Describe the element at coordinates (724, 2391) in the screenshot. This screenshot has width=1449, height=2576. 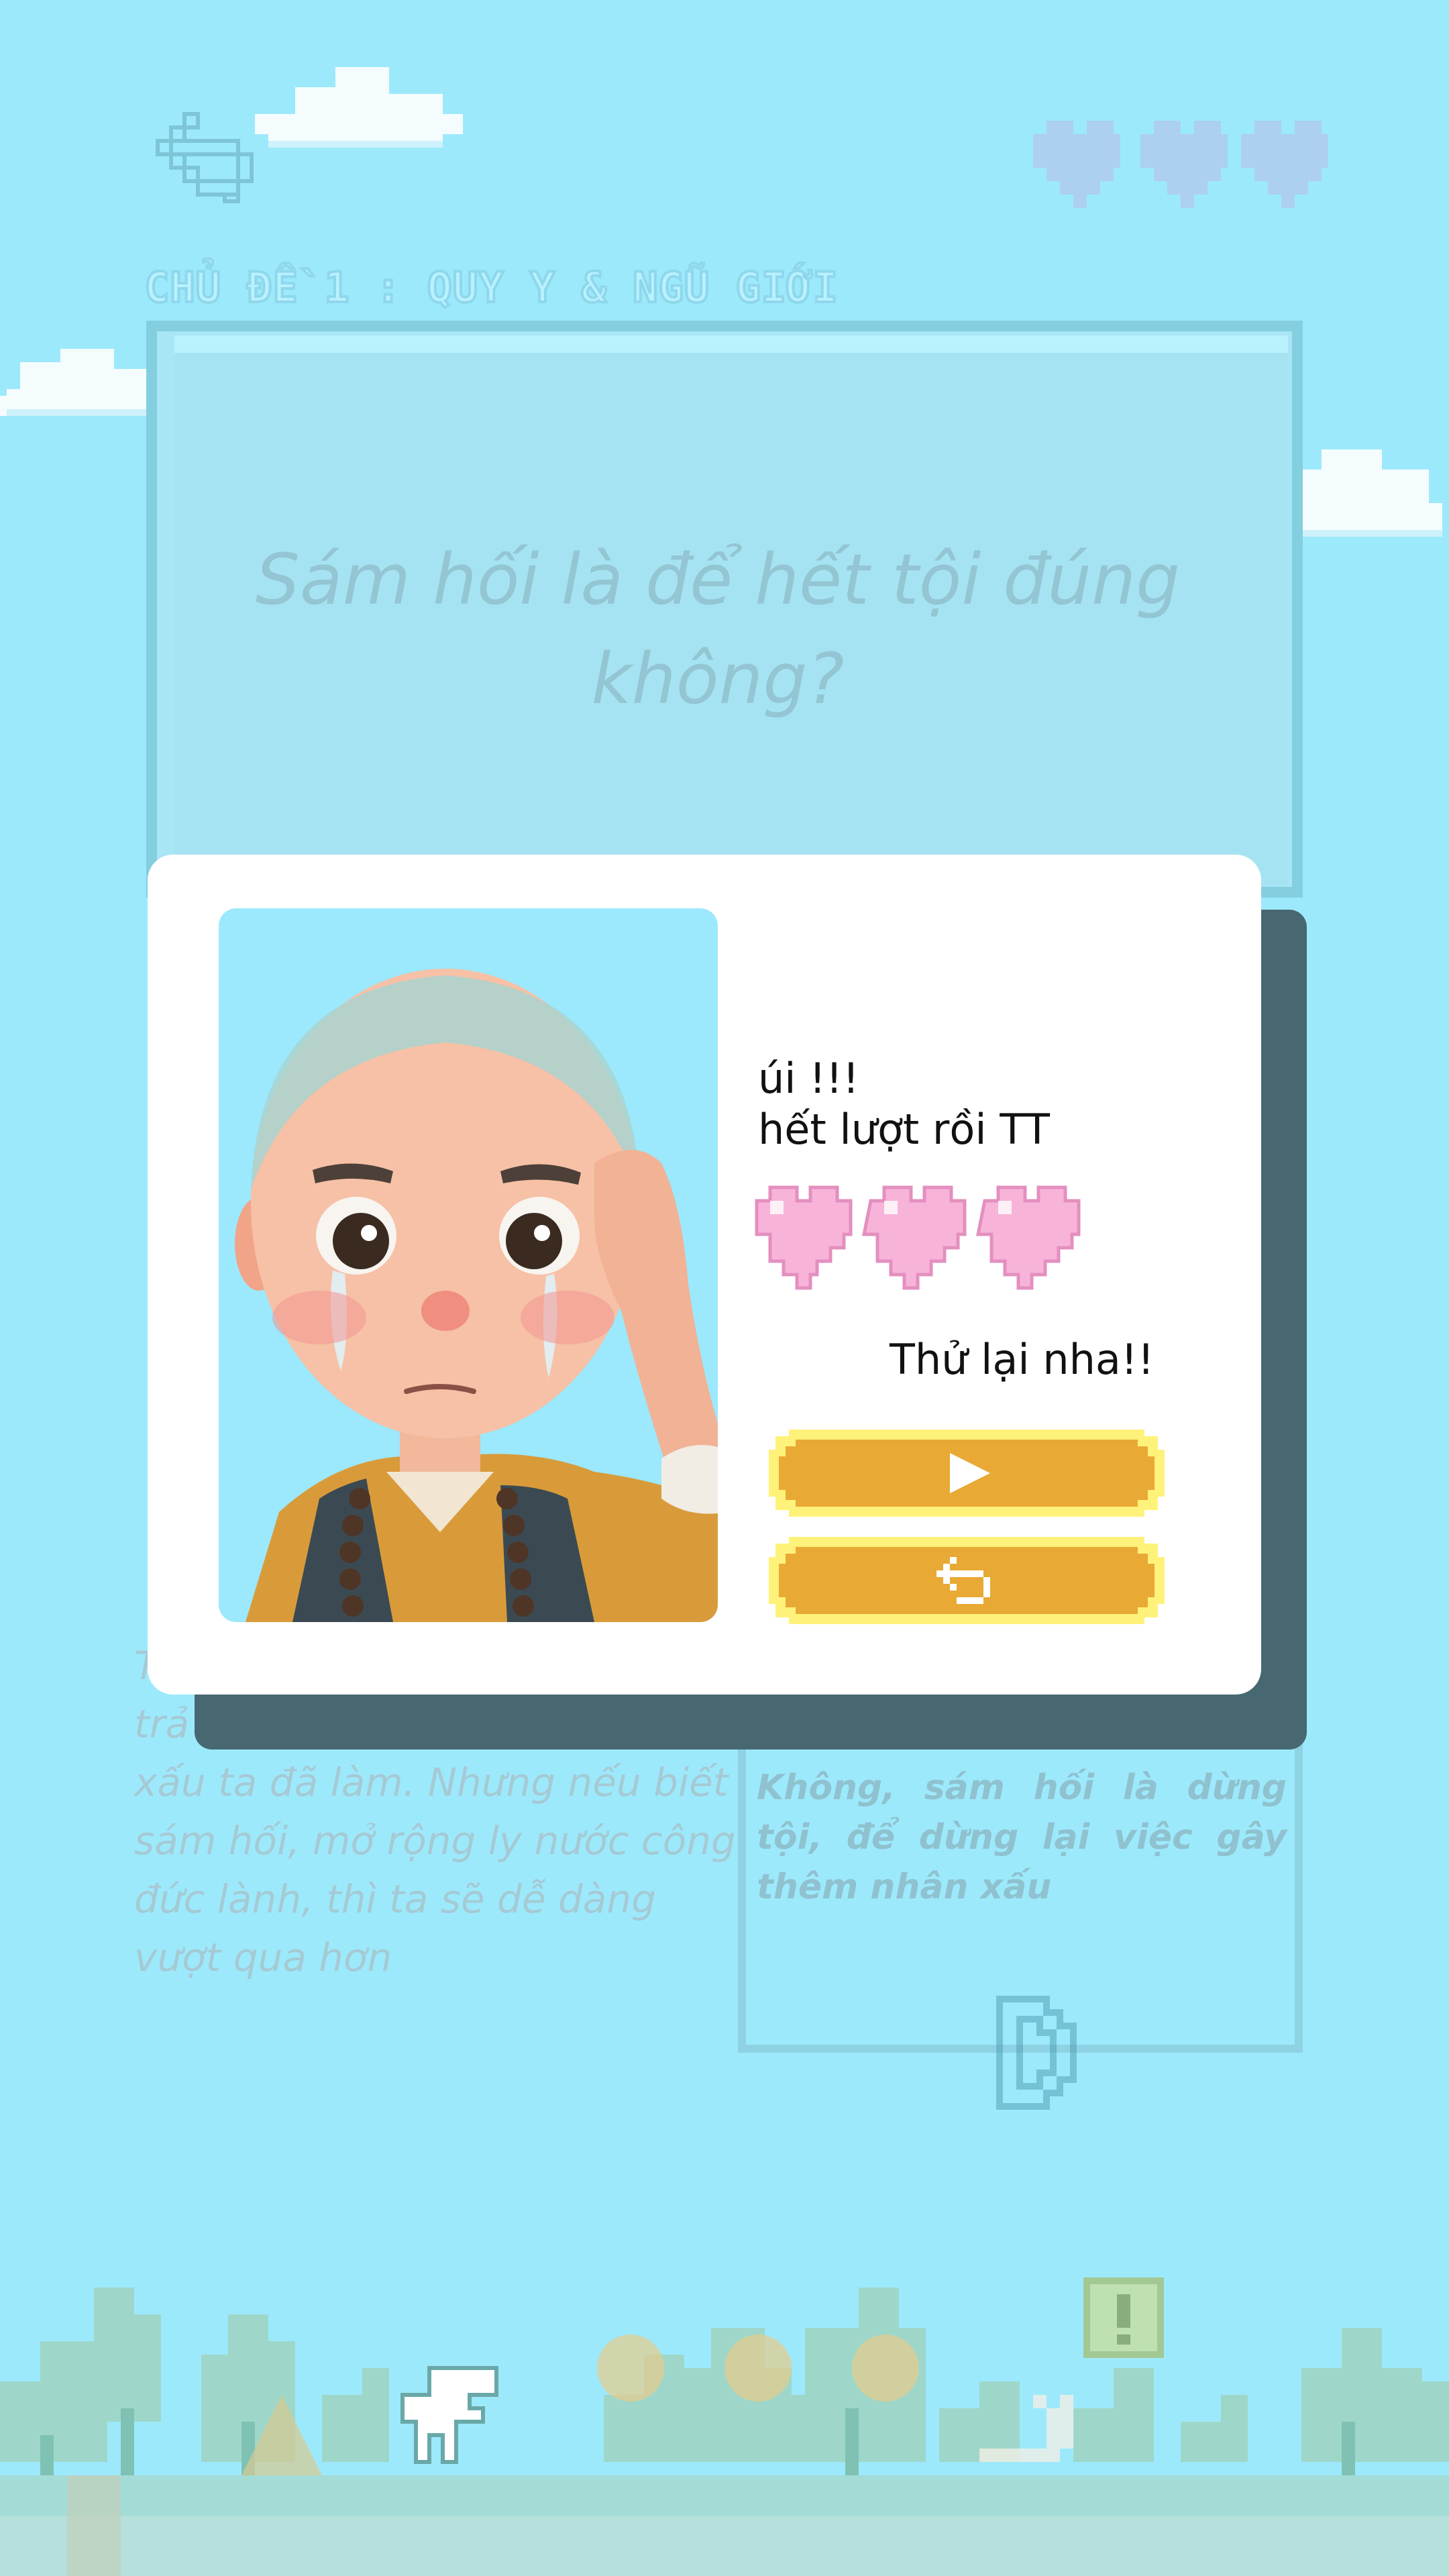
I see `pixel-landscape` at that location.